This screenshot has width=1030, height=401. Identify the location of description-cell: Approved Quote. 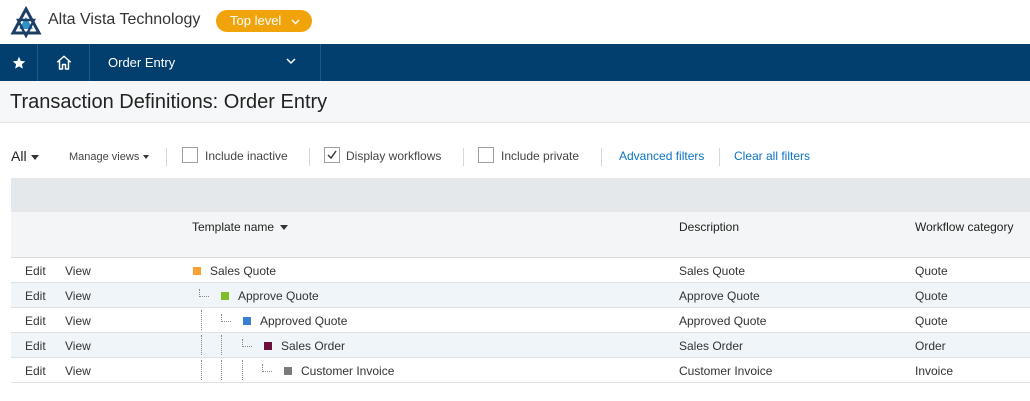
(723, 321).